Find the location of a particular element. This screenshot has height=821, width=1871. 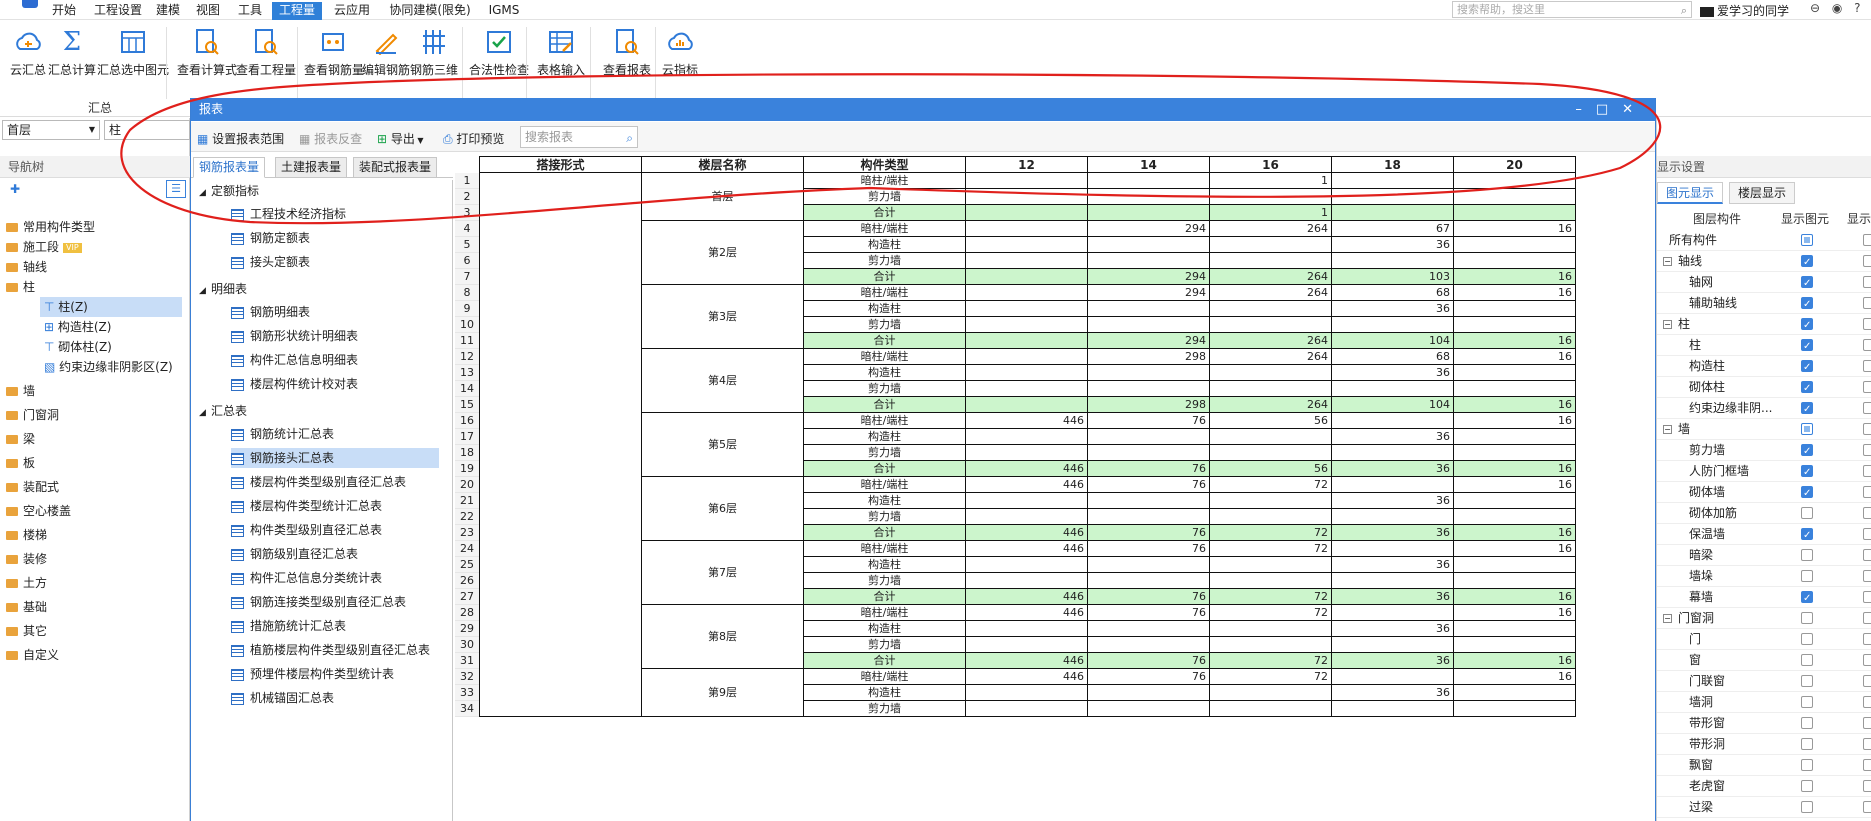

view-quantity-button: 查看工程量 is located at coordinates (266, 52).